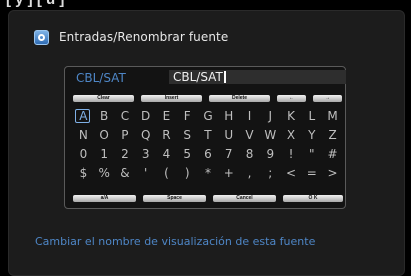  I want to click on delete-key: Delete, so click(239, 98).